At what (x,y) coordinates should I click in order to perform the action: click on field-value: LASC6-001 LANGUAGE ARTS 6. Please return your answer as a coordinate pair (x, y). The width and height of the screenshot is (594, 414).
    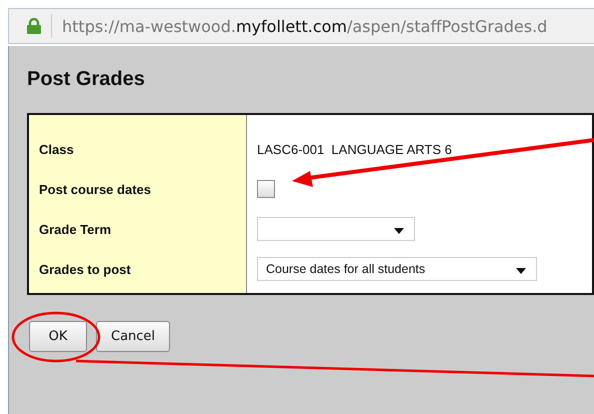
    Looking at the image, I should click on (354, 149).